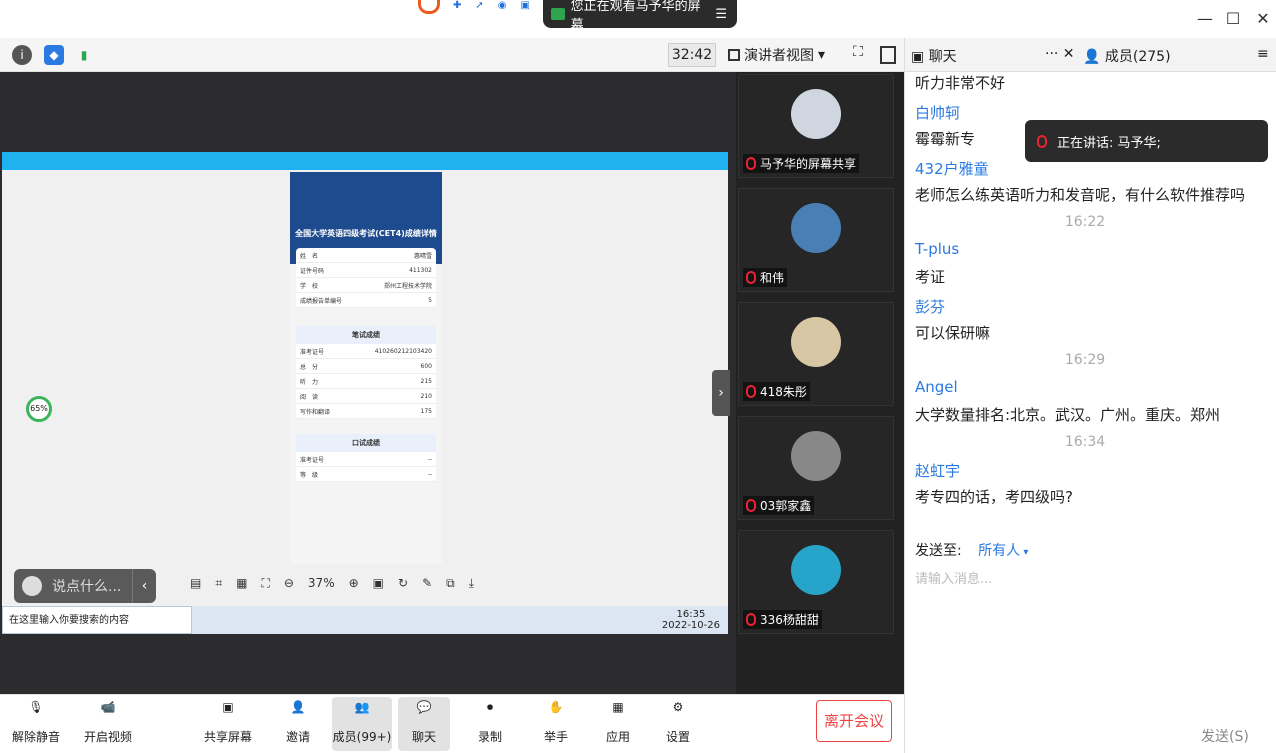  Describe the element at coordinates (854, 721) in the screenshot. I see `leave-meeting-button: 离开会议` at that location.